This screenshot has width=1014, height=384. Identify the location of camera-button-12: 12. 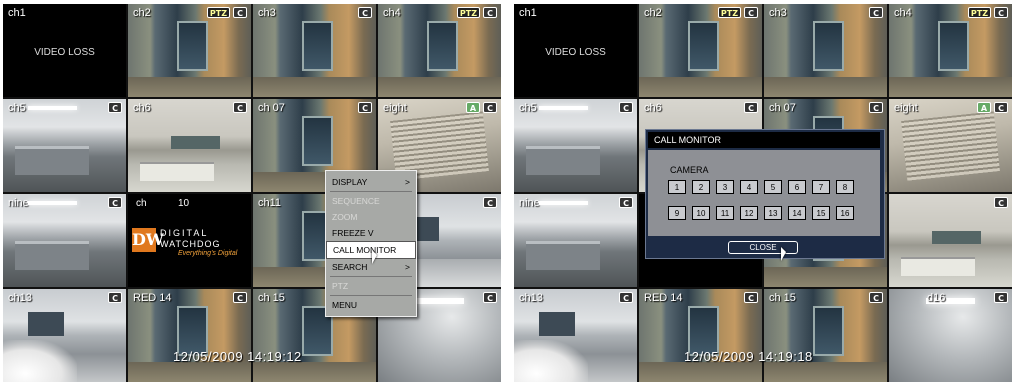
(749, 213).